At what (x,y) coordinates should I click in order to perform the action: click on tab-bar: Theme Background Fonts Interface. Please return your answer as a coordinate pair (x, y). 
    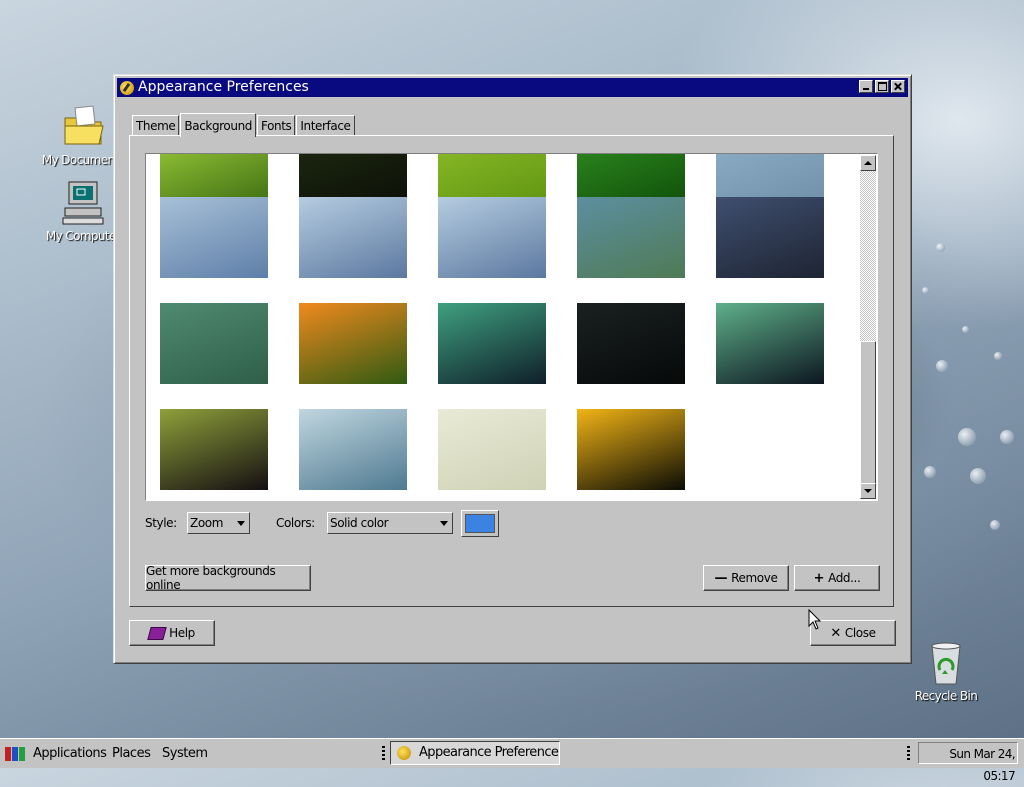
    Looking at the image, I should click on (244, 125).